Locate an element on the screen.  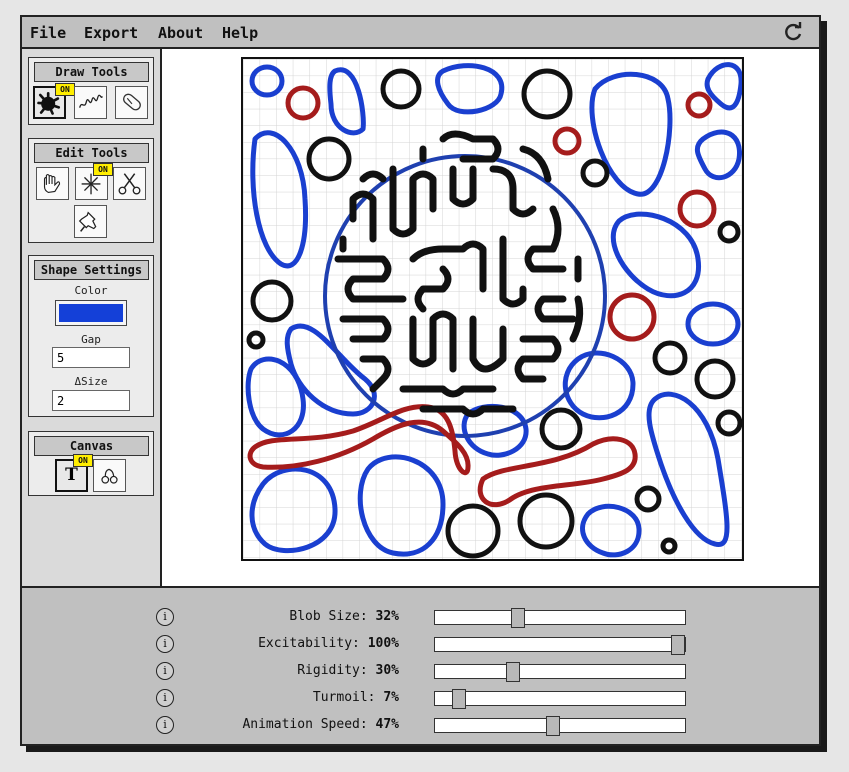
eraser-button is located at coordinates (131, 102).